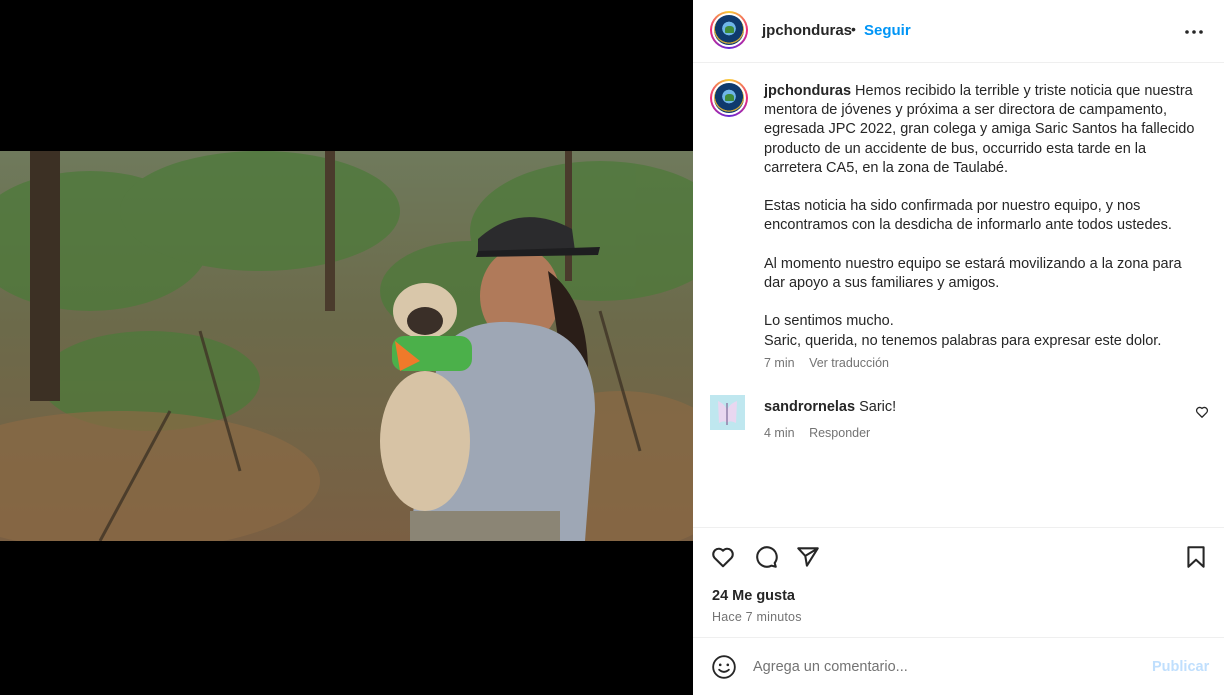 The width and height of the screenshot is (1224, 695). Describe the element at coordinates (839, 433) in the screenshot. I see `reply-button: Responder` at that location.